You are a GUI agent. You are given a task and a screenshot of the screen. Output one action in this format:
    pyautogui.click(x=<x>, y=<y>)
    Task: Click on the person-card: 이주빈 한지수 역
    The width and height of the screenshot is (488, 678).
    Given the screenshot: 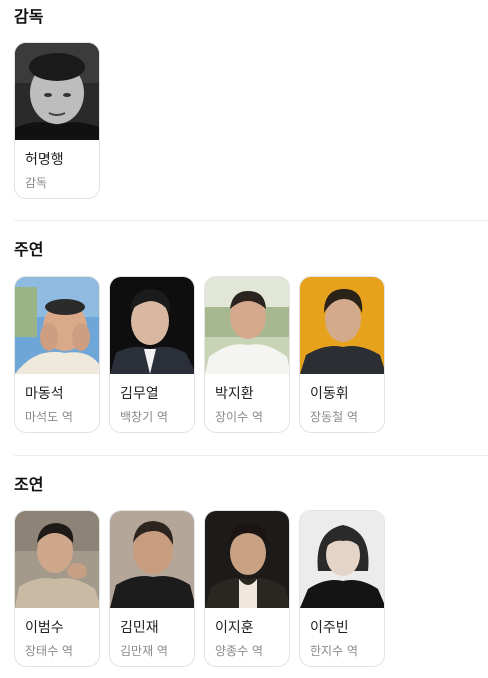 What is the action you would take?
    pyautogui.click(x=342, y=588)
    